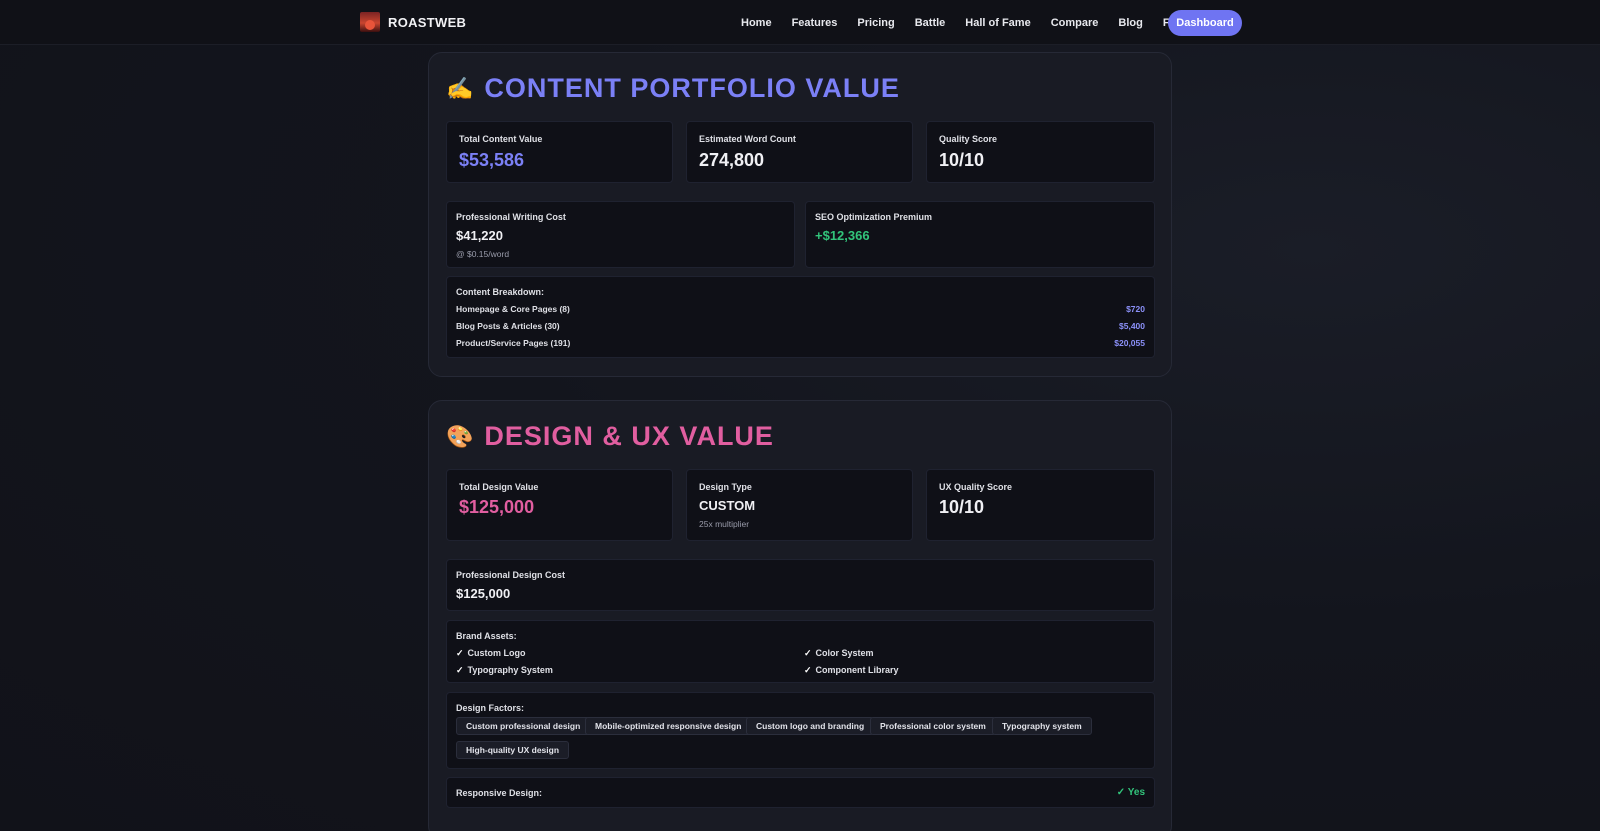 The image size is (1600, 831). Describe the element at coordinates (559, 152) in the screenshot. I see `total-content-value-card: Total Content Value $53,586` at that location.